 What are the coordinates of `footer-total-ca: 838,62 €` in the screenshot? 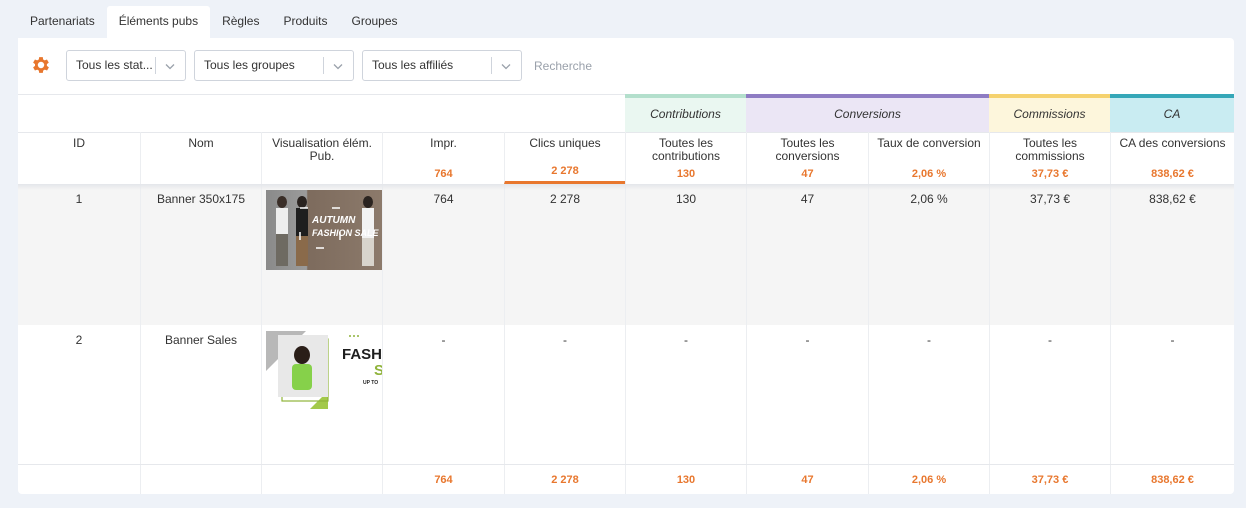 It's located at (1172, 479).